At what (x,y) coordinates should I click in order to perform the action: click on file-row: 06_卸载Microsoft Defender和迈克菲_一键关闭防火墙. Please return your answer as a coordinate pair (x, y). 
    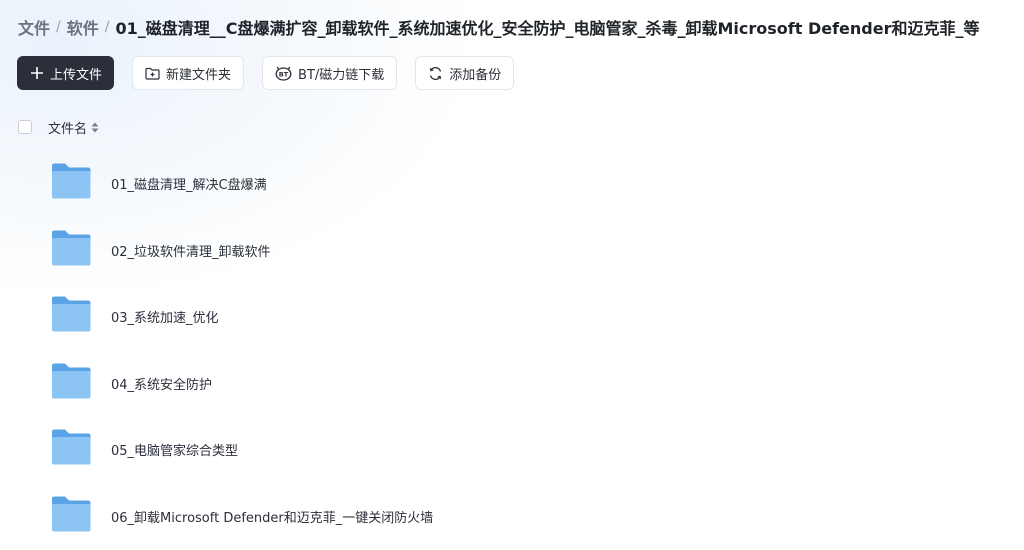
    Looking at the image, I should click on (512, 516).